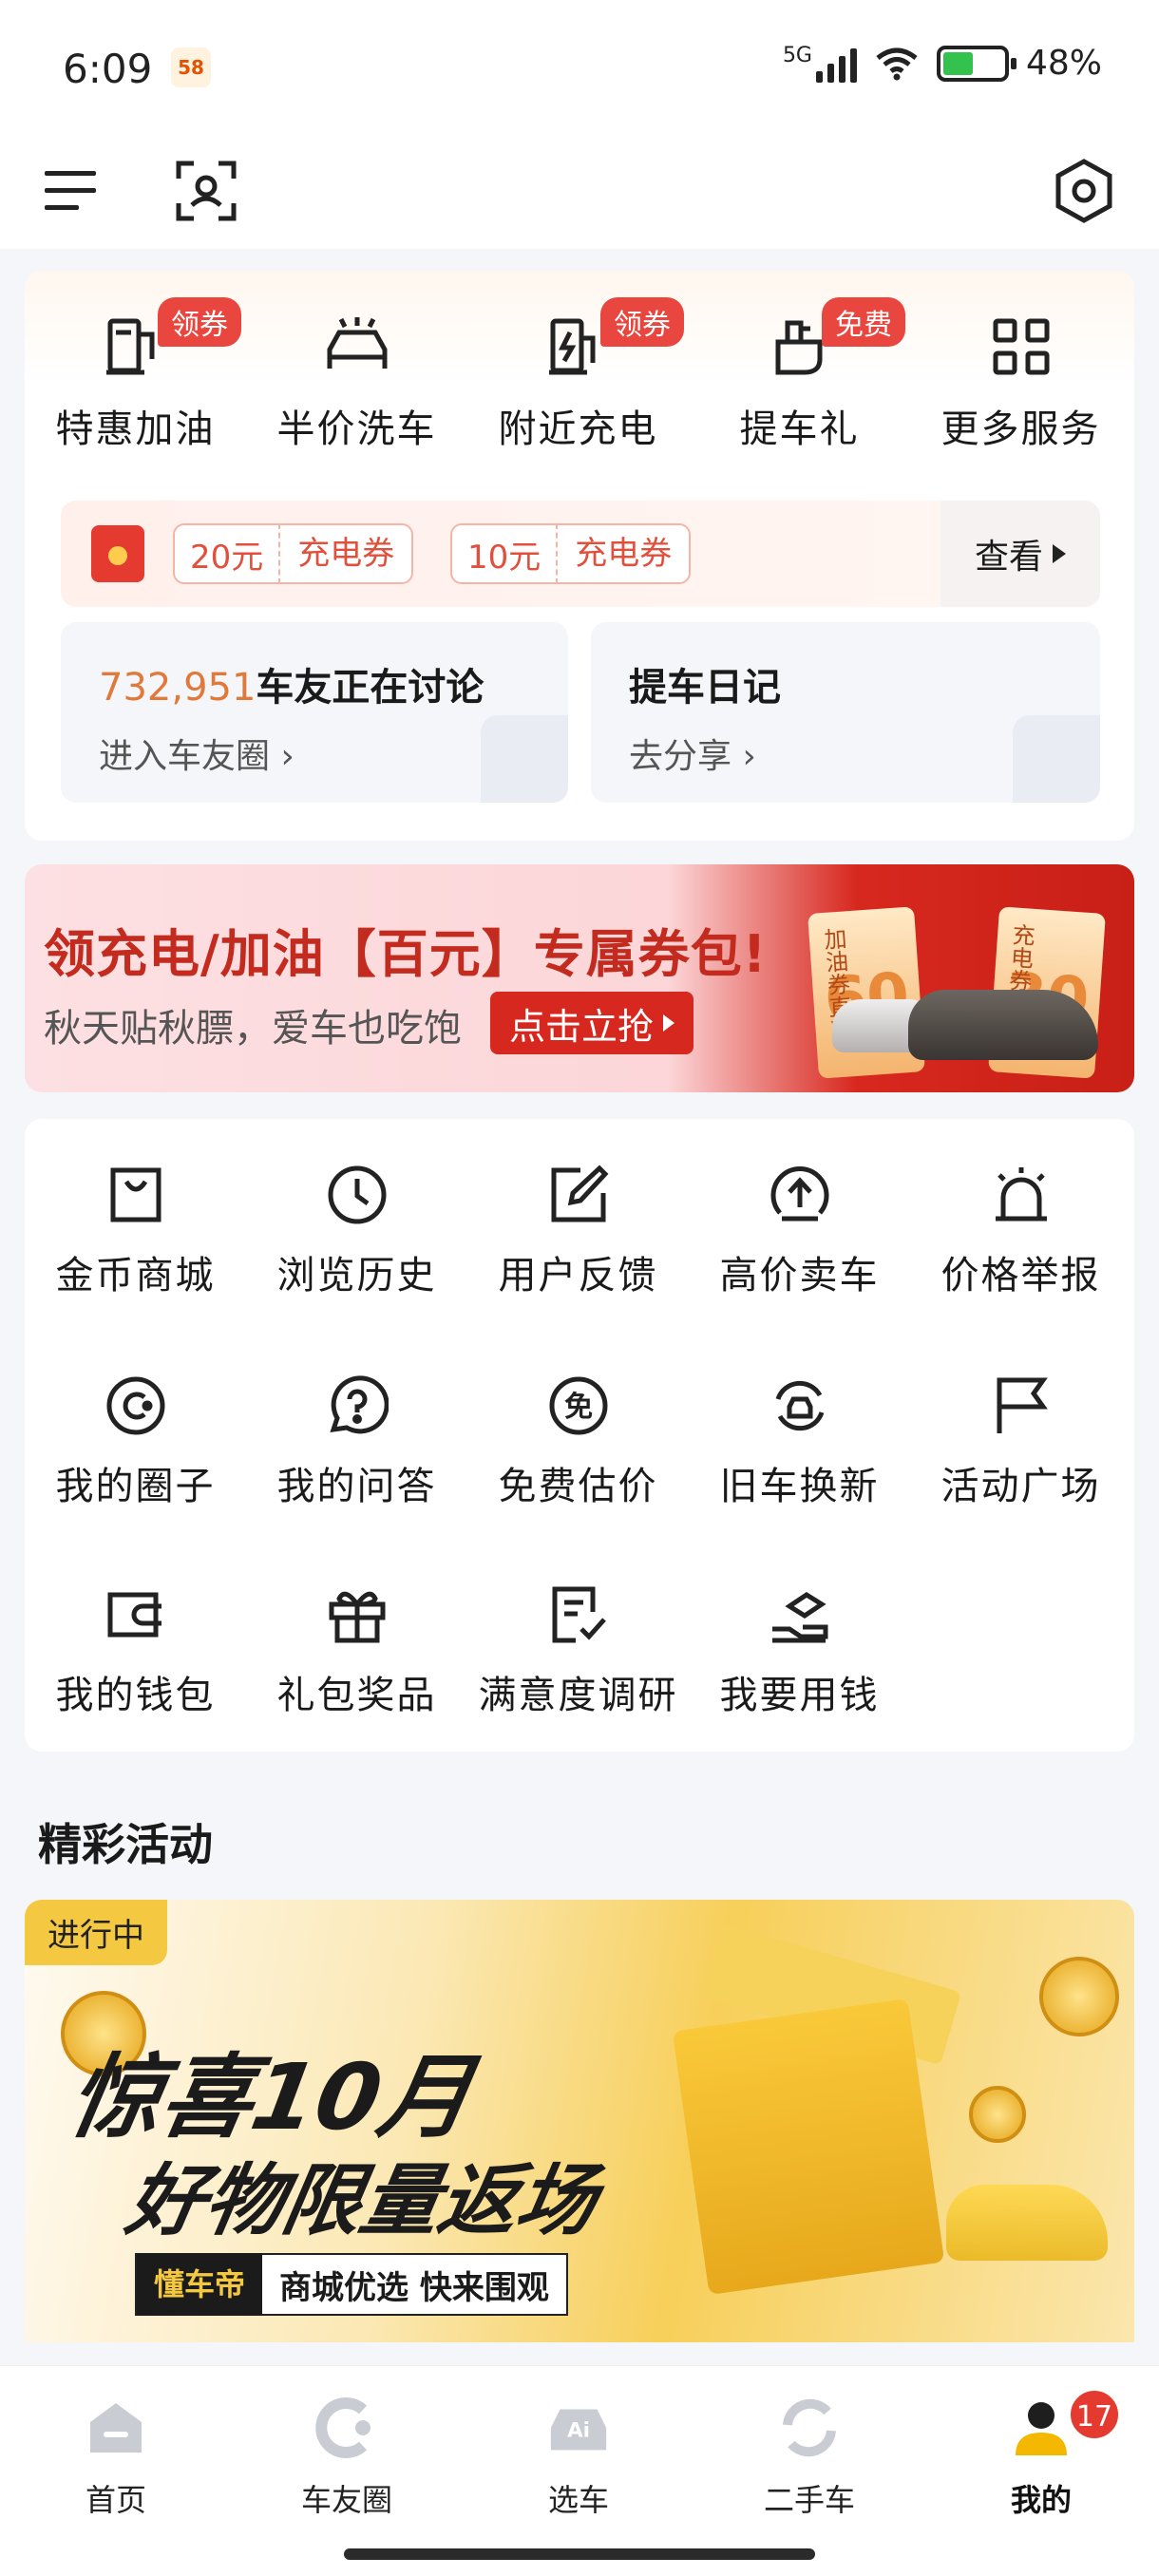  I want to click on tool-survey: 满意度调研, so click(578, 1649).